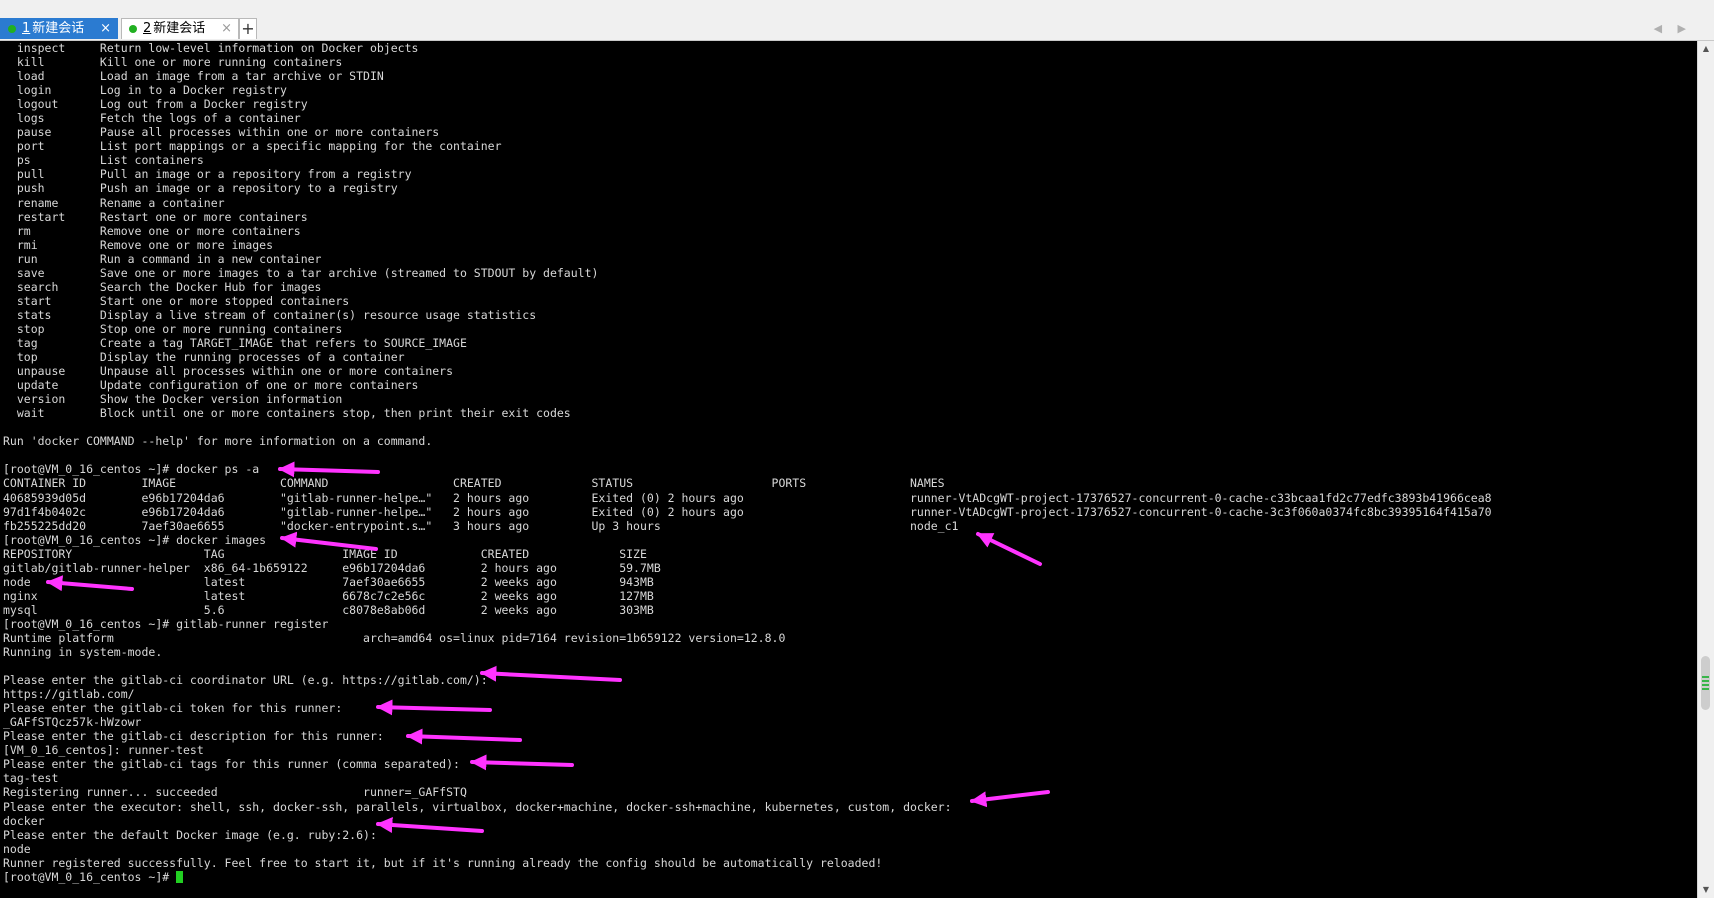  Describe the element at coordinates (162, 258) in the screenshot. I see `terminal-line: run Run a command in a new container` at that location.